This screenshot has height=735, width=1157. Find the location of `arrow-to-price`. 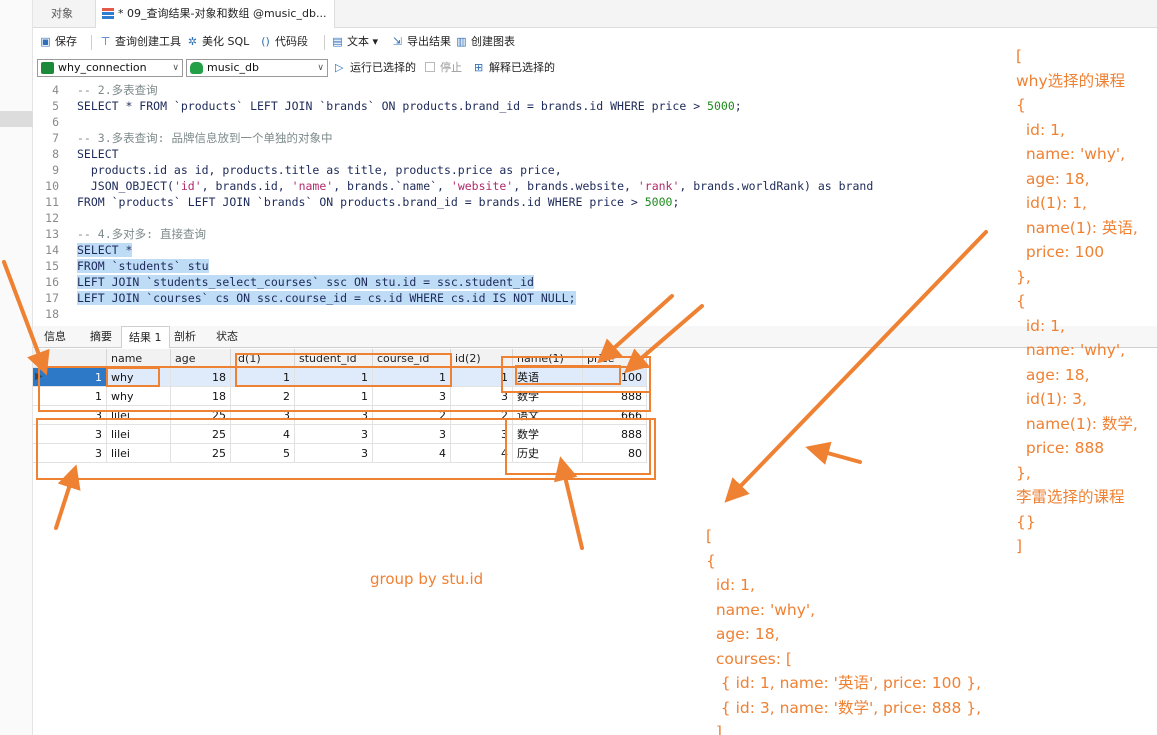

arrow-to-price is located at coordinates (663, 339).